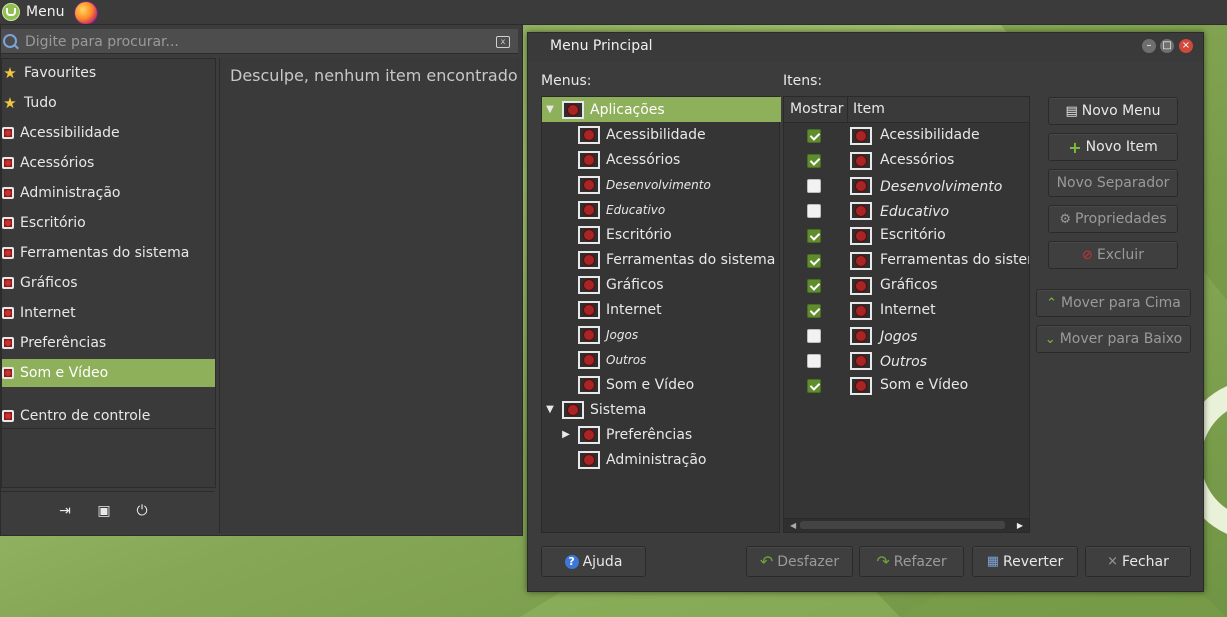 Image resolution: width=1227 pixels, height=617 pixels. I want to click on firefox-icon, so click(86, 13).